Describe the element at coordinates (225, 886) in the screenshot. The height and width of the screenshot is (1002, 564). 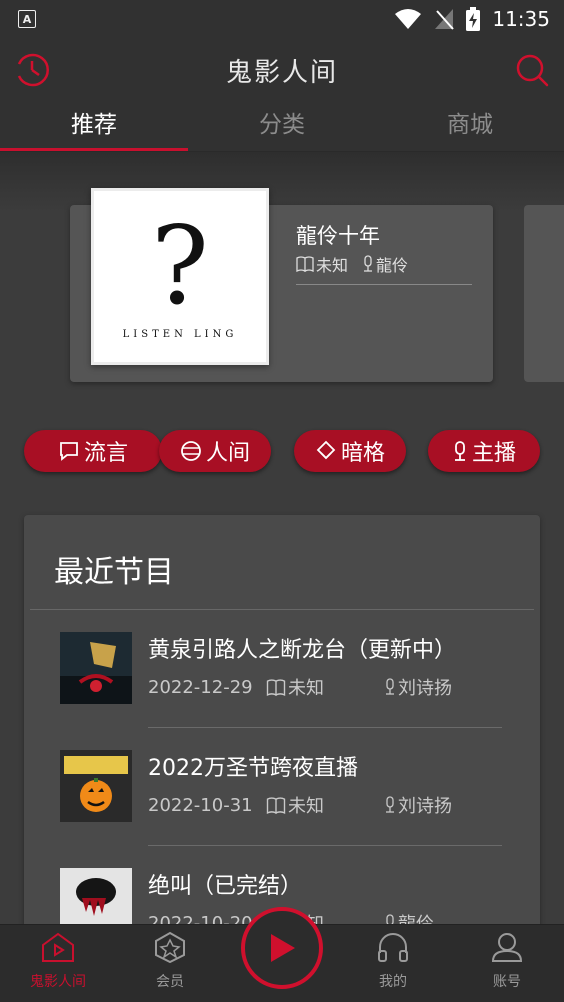
I see `episode-title: 绝叫（已完结）` at that location.